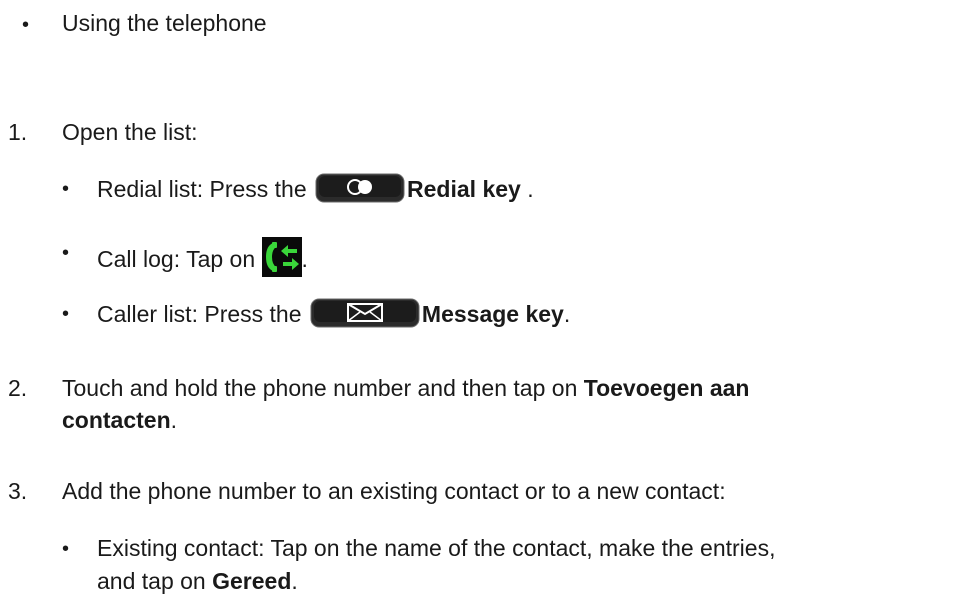 This screenshot has width=970, height=609. I want to click on call-log-item: Call log: Tap on ., so click(202, 261).